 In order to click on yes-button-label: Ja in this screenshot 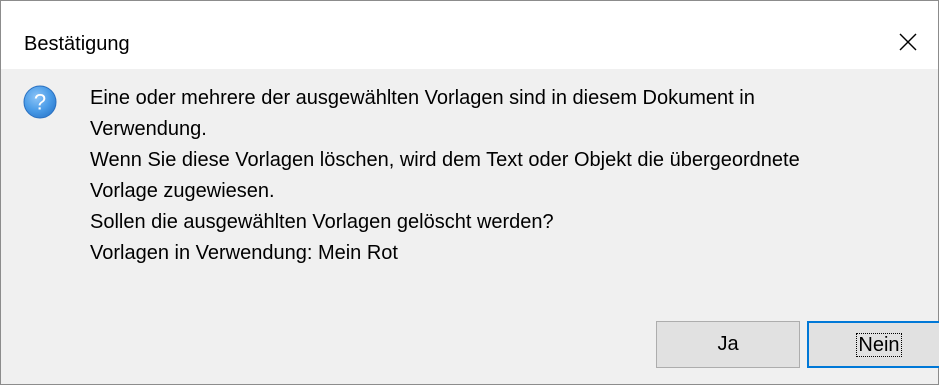, I will do `click(728, 344)`.